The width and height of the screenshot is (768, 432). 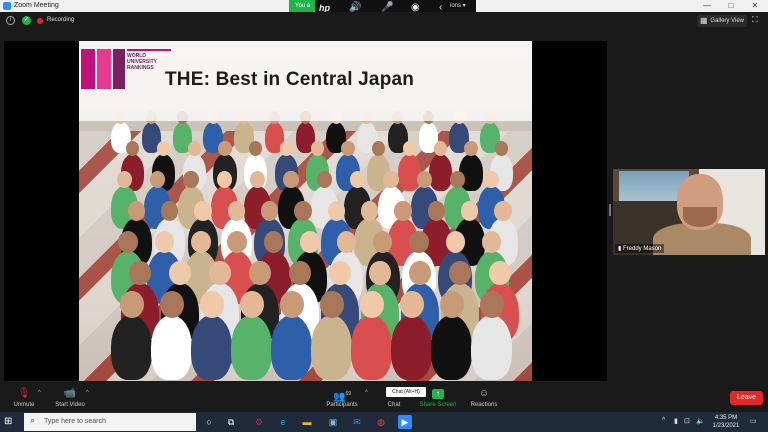 What do you see at coordinates (755, 20) in the screenshot?
I see `fullscreen-icon: ⛶` at bounding box center [755, 20].